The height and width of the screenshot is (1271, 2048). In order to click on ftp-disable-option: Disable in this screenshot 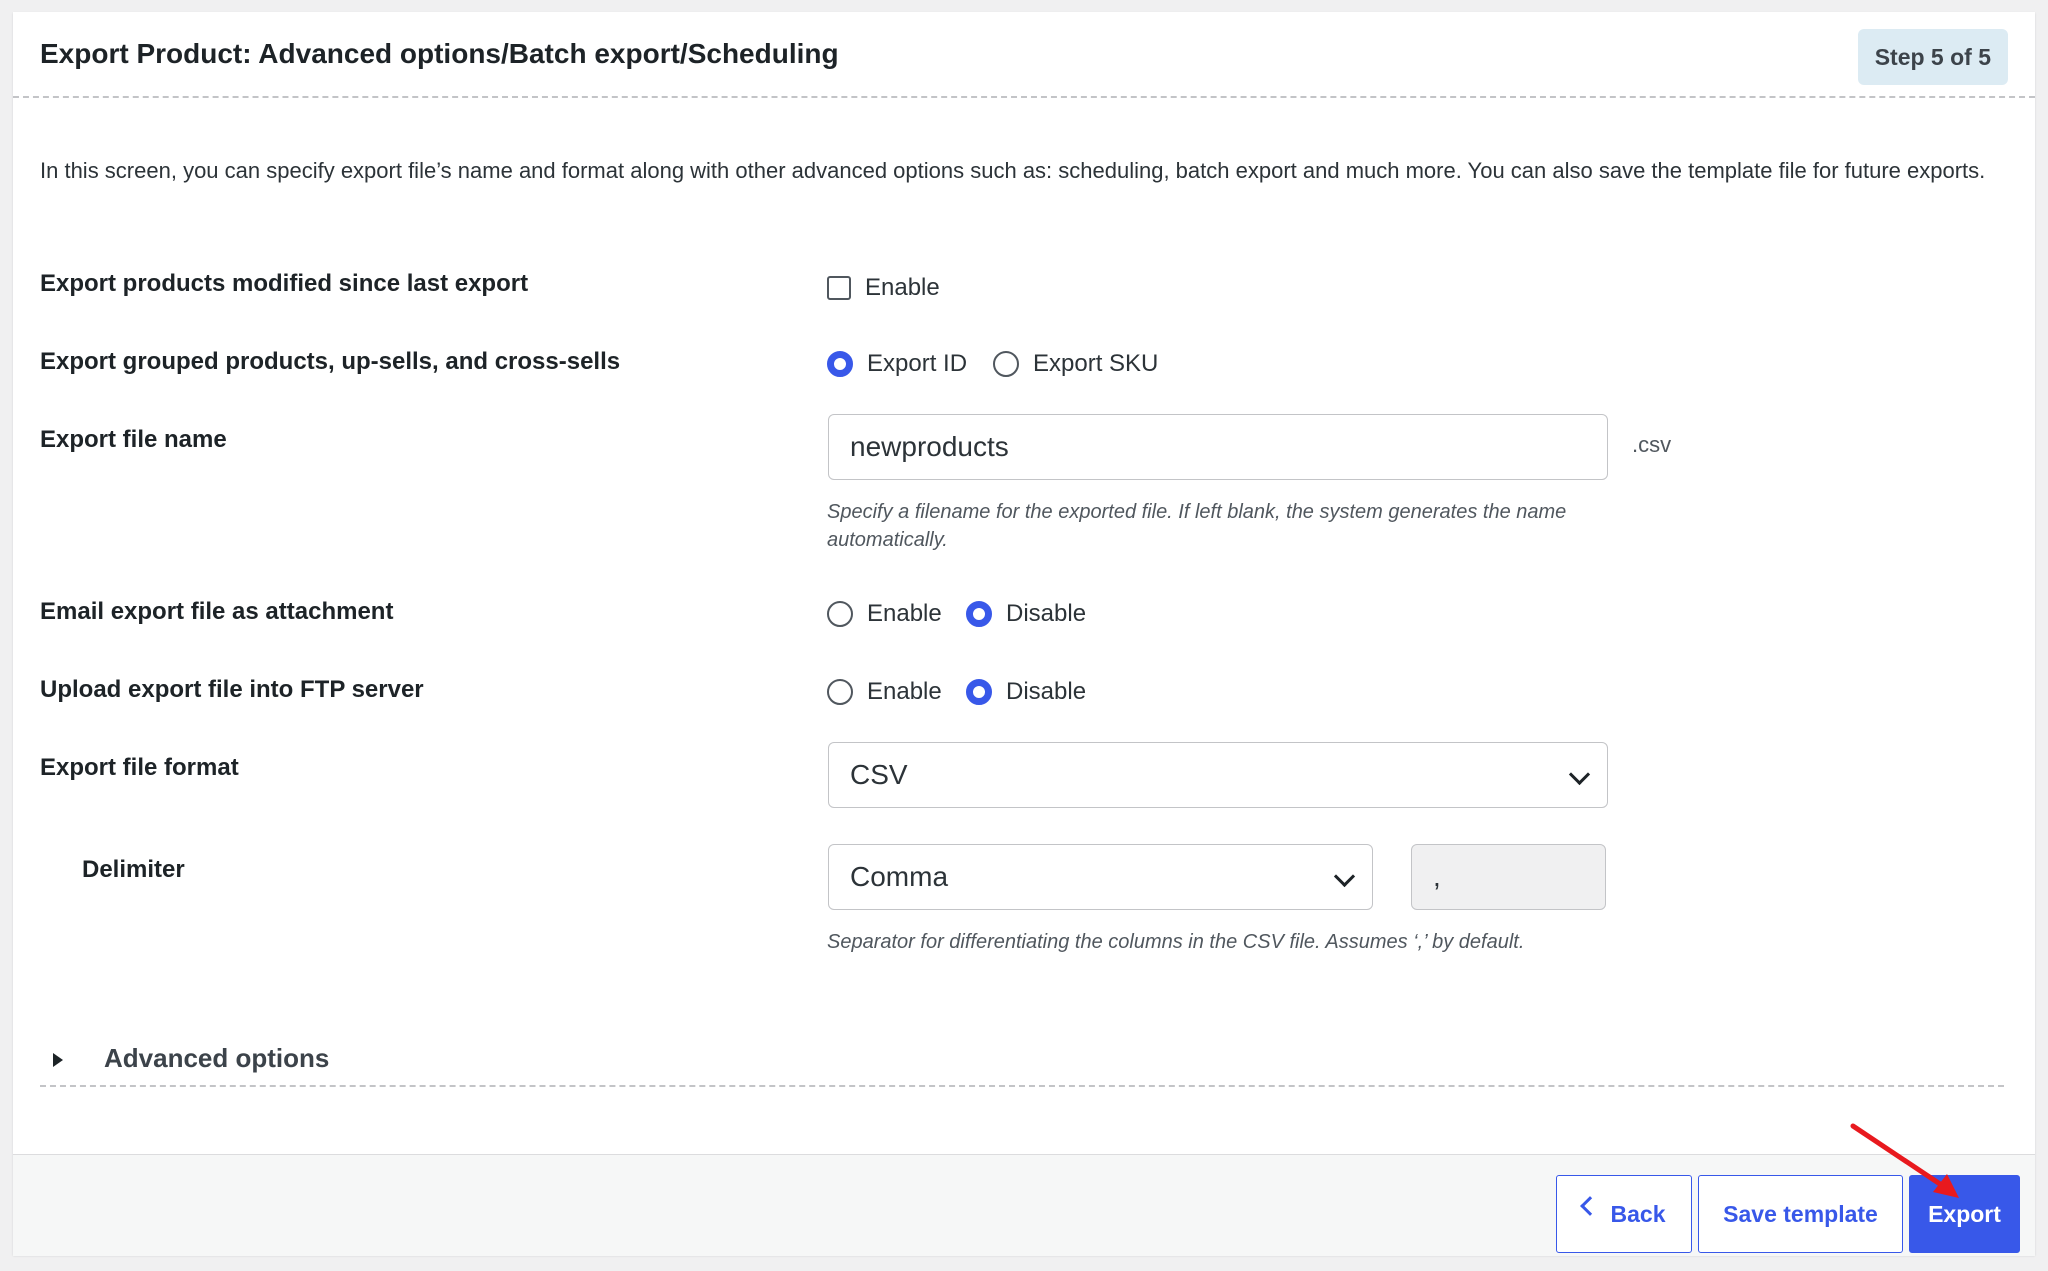, I will do `click(1026, 692)`.